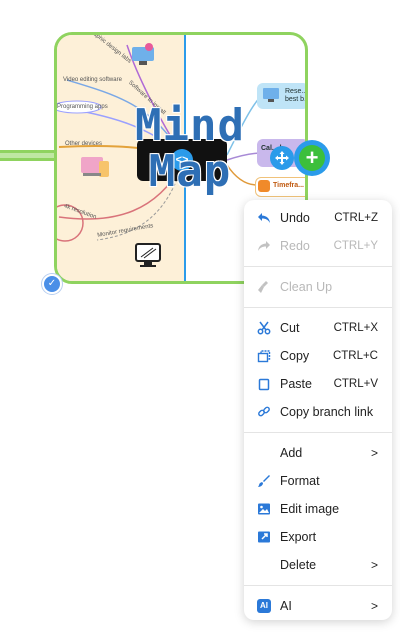 This screenshot has width=400, height=638. What do you see at coordinates (355, 384) in the screenshot?
I see `menu-paste-shortcut: CTRL+V` at bounding box center [355, 384].